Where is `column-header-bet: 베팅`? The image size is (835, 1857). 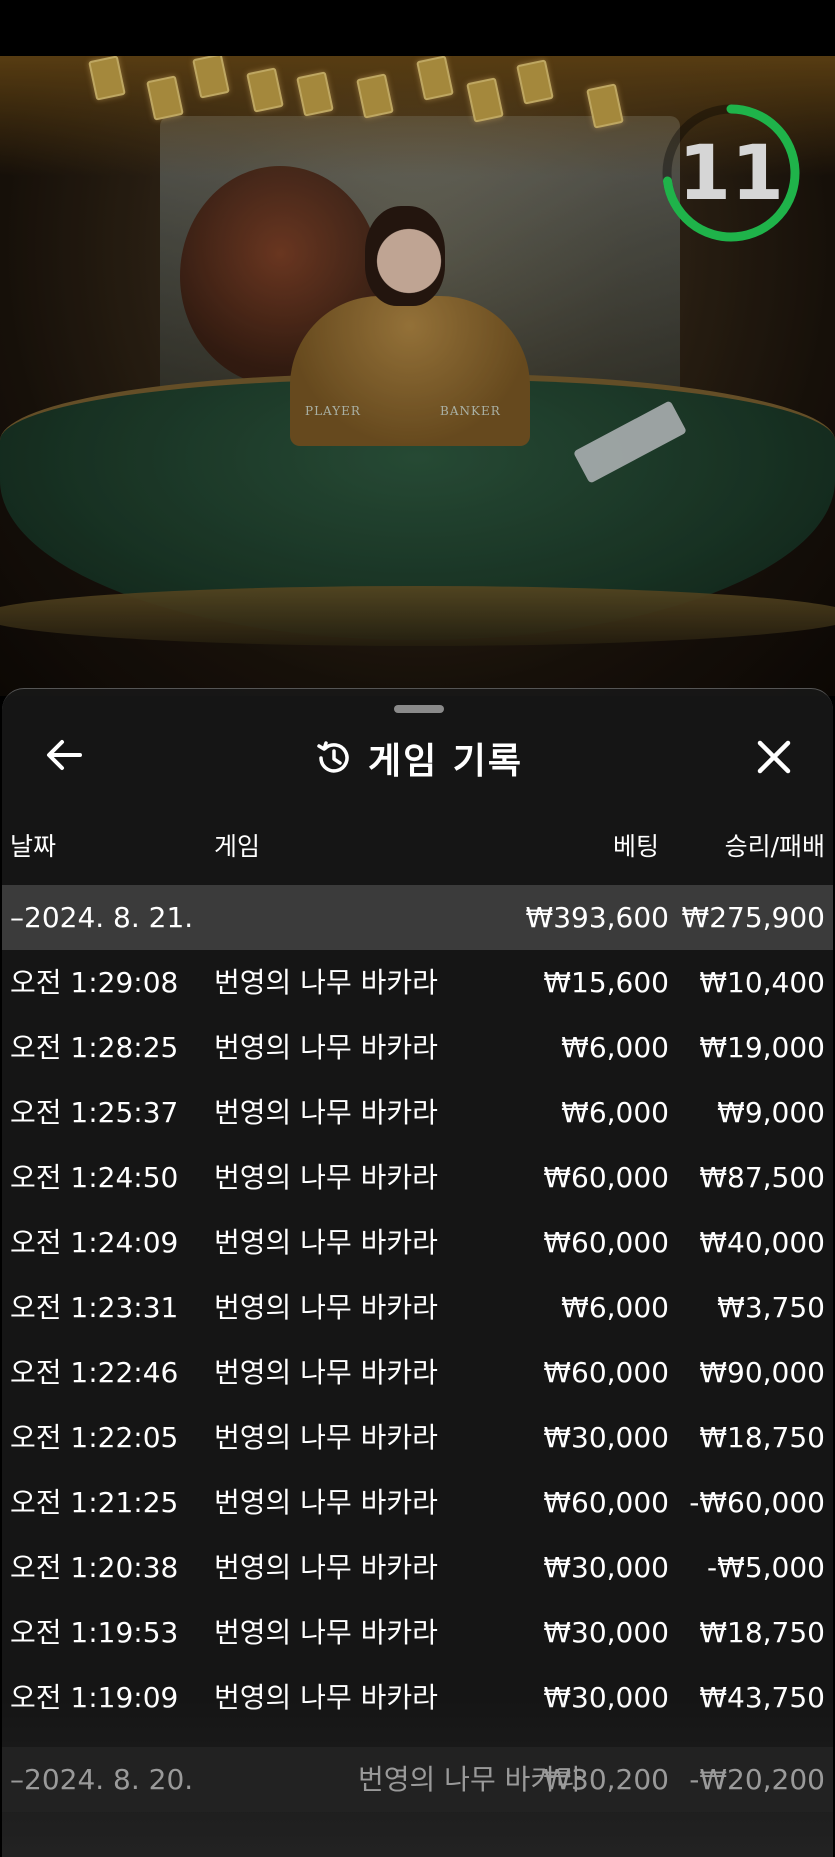
column-header-bet: 베팅 is located at coordinates (635, 846).